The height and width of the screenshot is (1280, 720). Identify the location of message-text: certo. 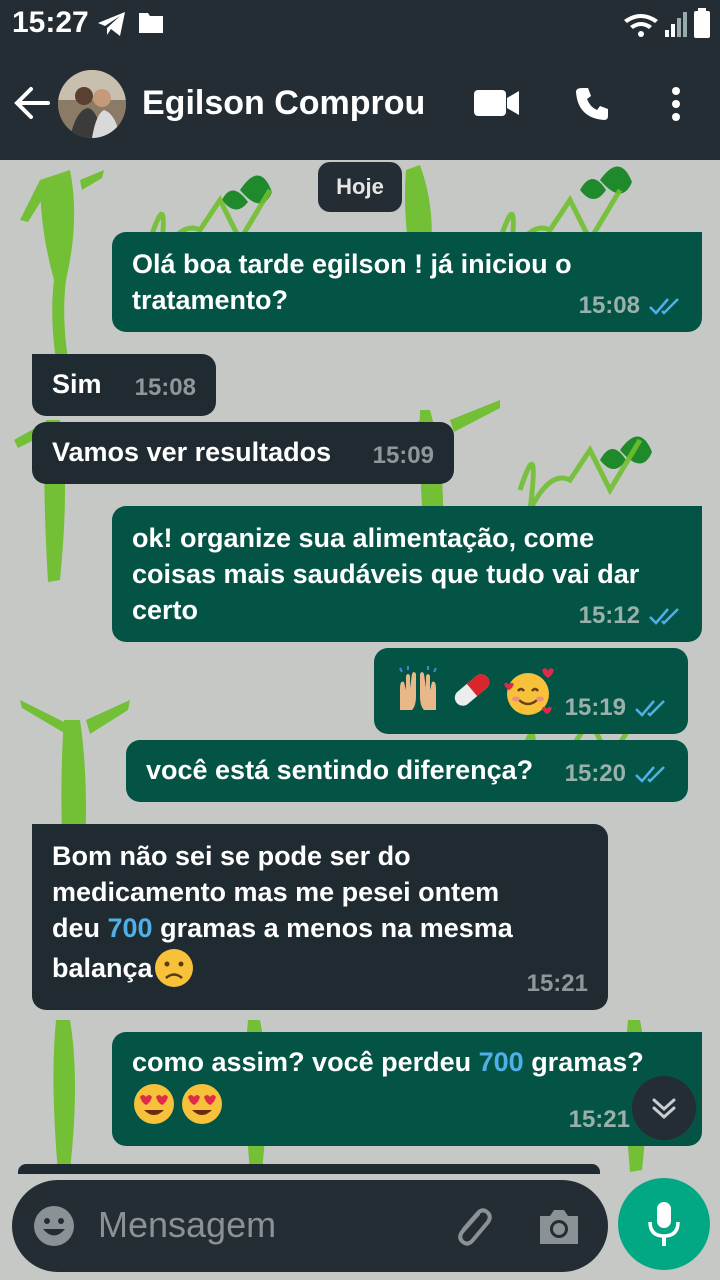
(165, 610).